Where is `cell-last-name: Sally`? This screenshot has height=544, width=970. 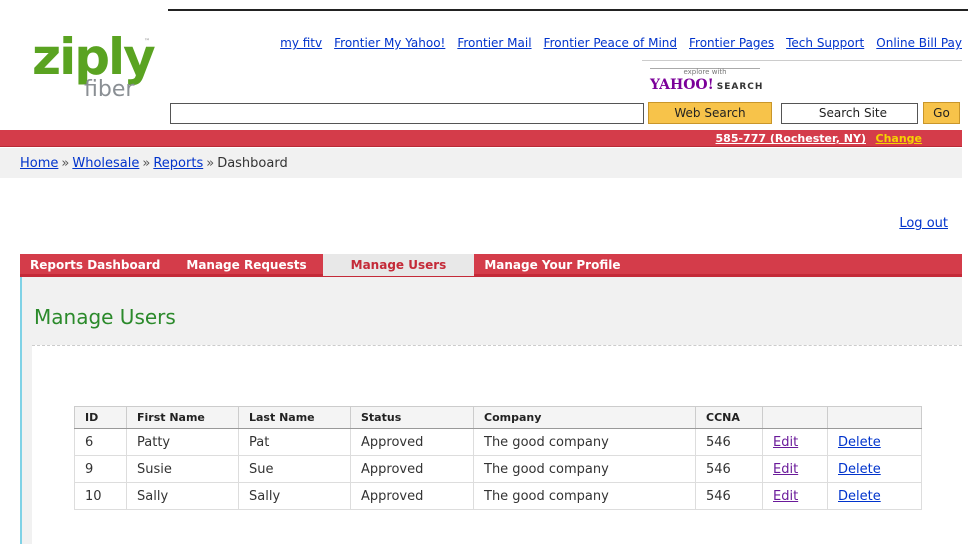
cell-last-name: Sally is located at coordinates (294, 496).